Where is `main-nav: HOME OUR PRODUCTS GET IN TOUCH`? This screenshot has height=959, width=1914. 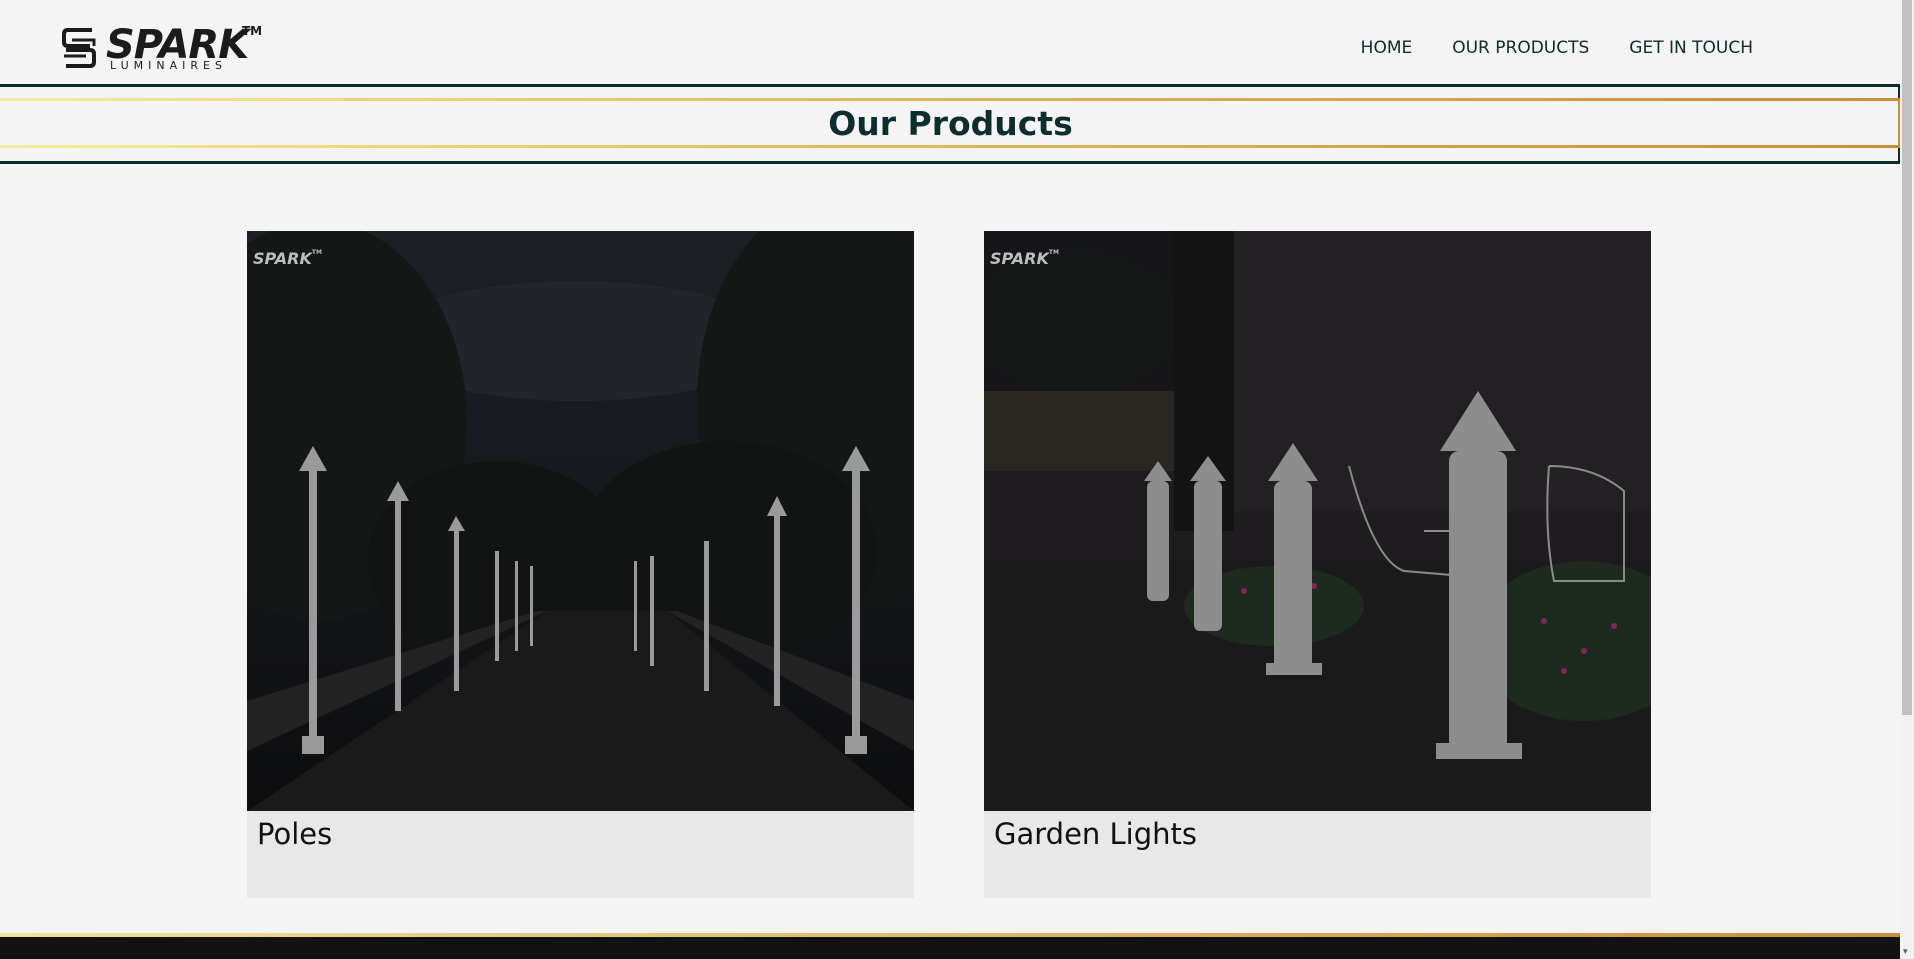
main-nav: HOME OUR PRODUCTS GET IN TOUCH is located at coordinates (1557, 48).